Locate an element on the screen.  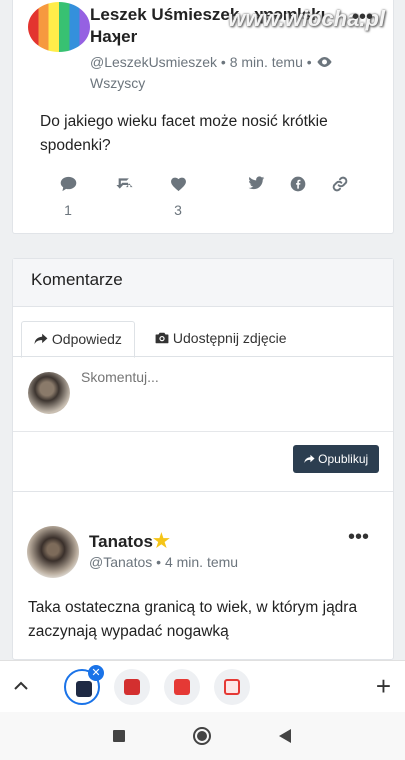
twitter-share is located at coordinates (256, 187).